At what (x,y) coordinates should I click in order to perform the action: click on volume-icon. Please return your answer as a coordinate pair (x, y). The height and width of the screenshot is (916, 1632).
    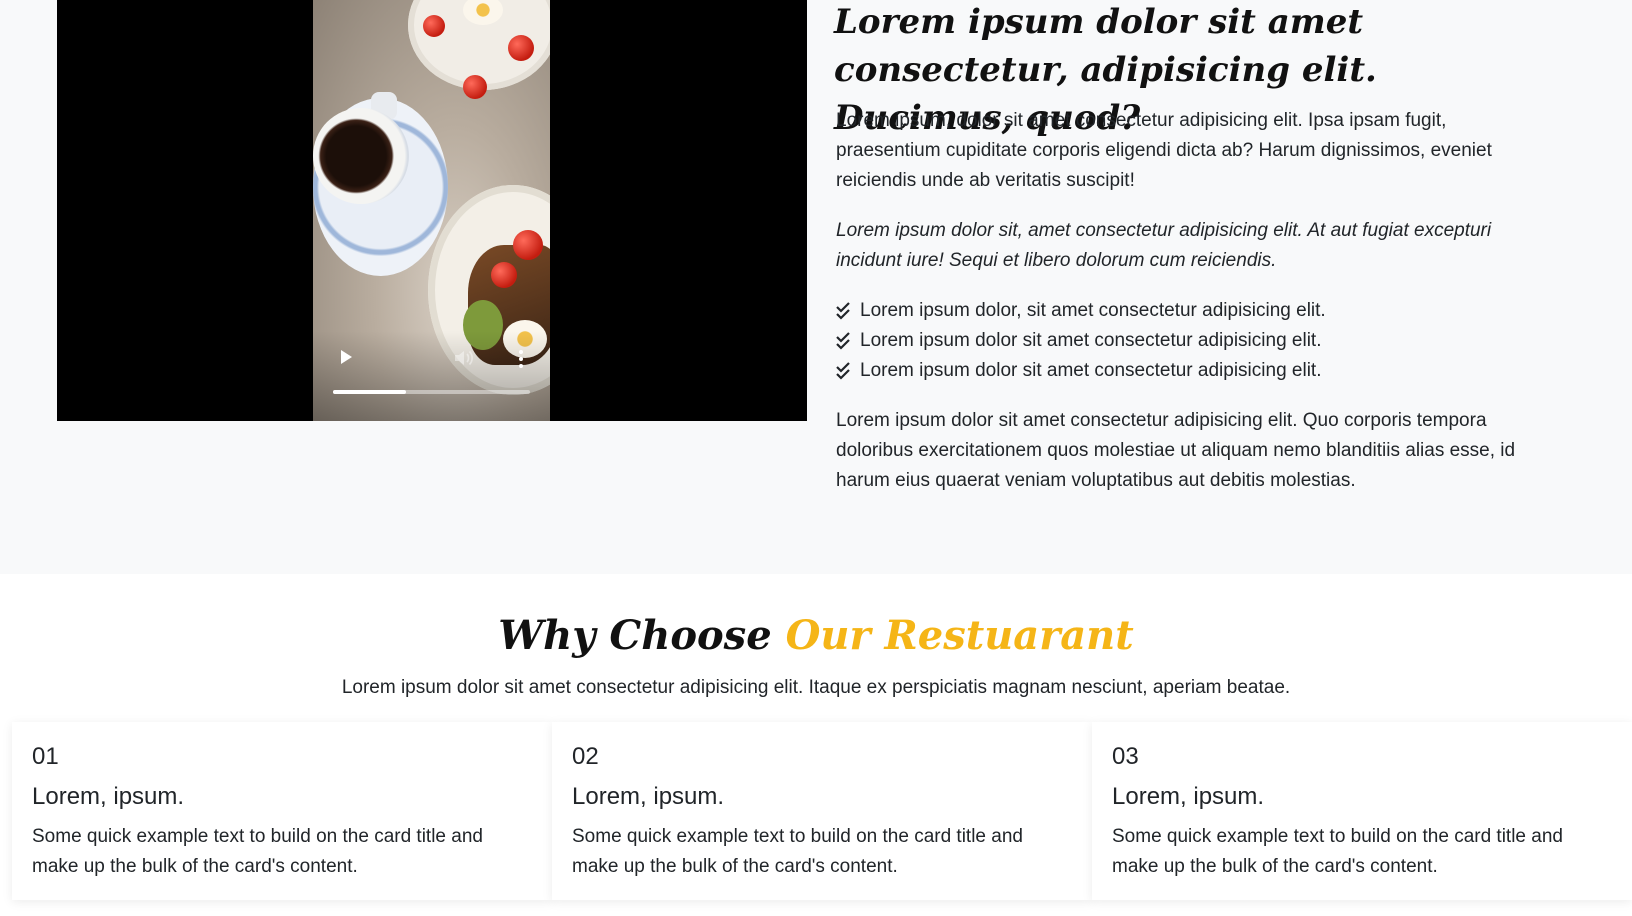
    Looking at the image, I should click on (464, 358).